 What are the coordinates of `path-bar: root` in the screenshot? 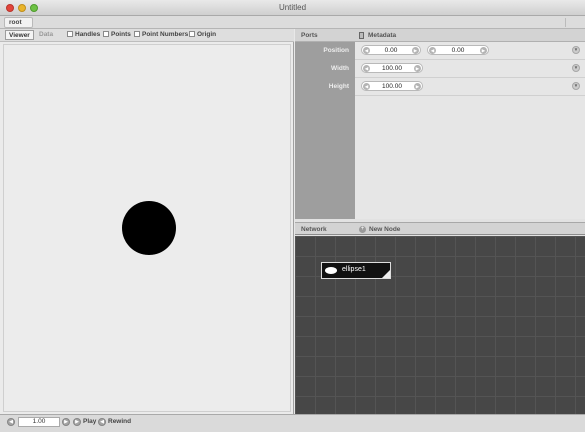 It's located at (292, 22).